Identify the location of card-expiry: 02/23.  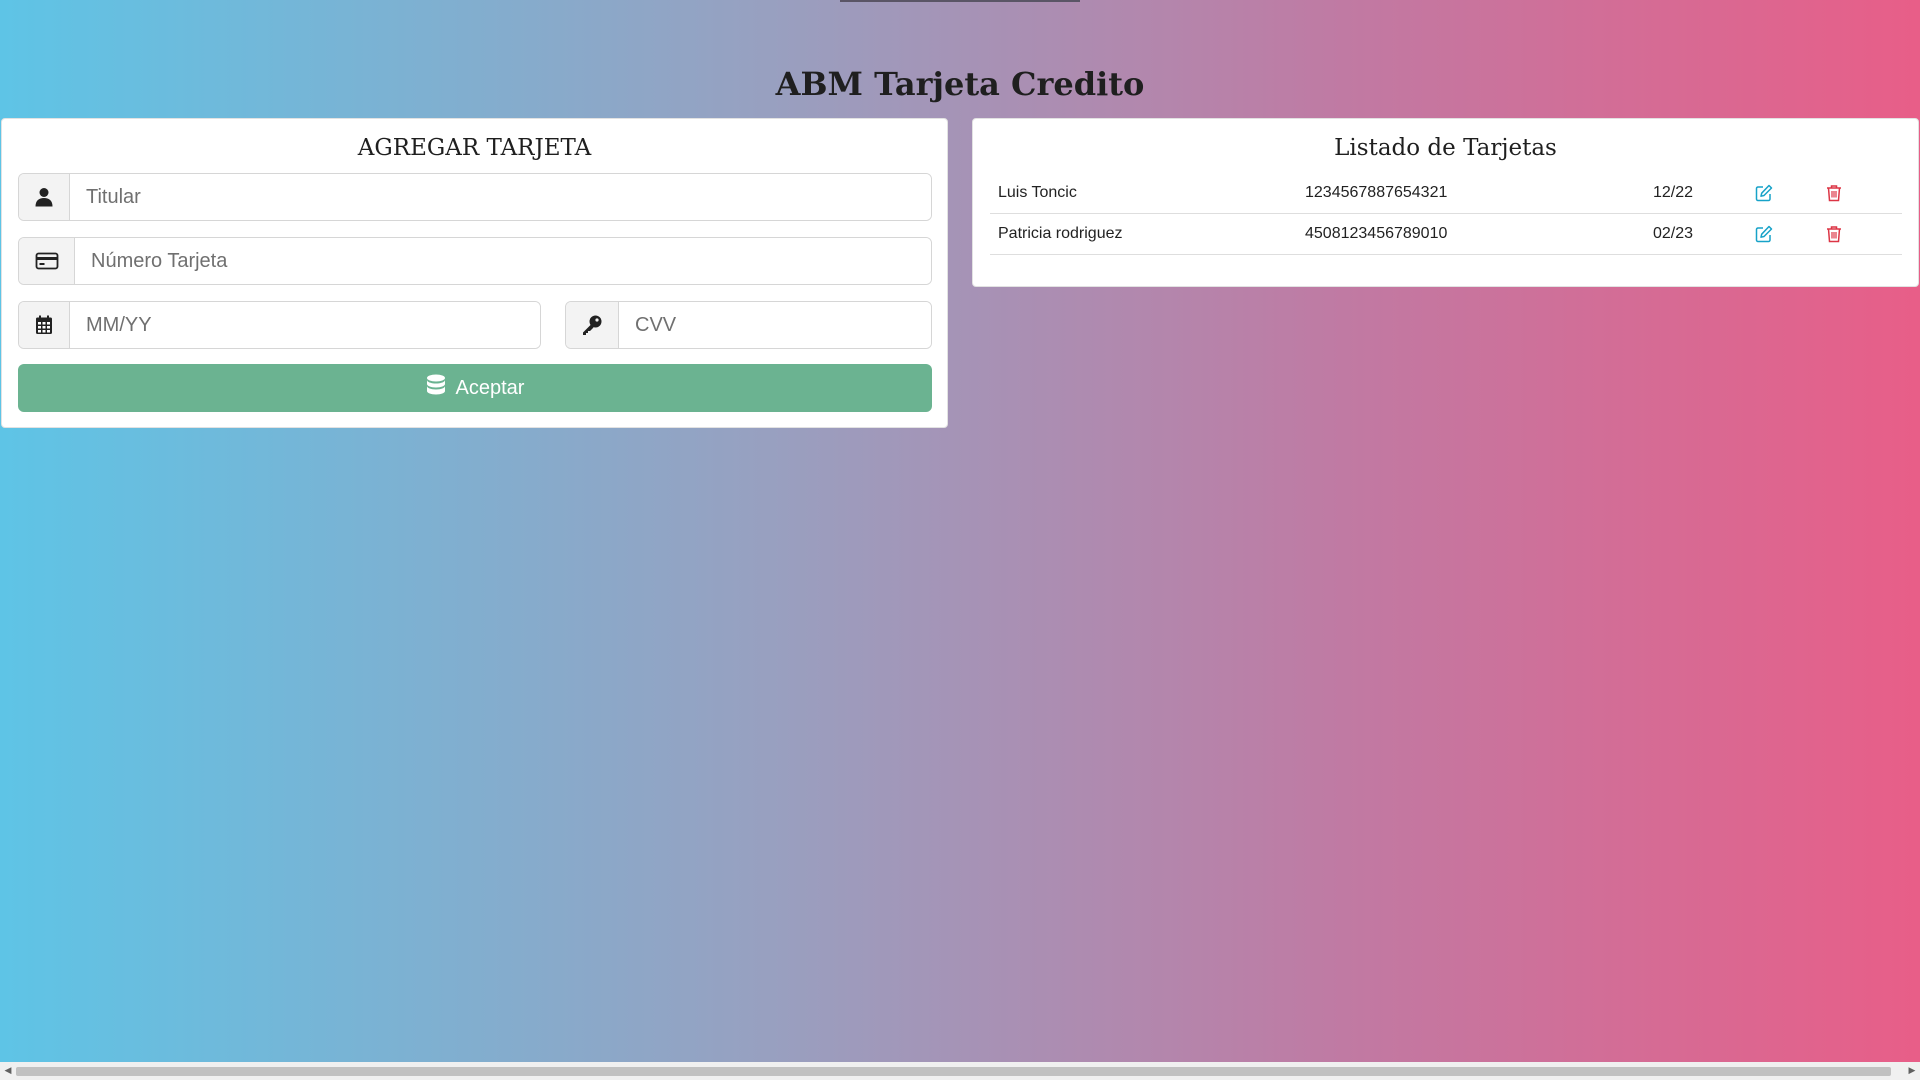
(1673, 233).